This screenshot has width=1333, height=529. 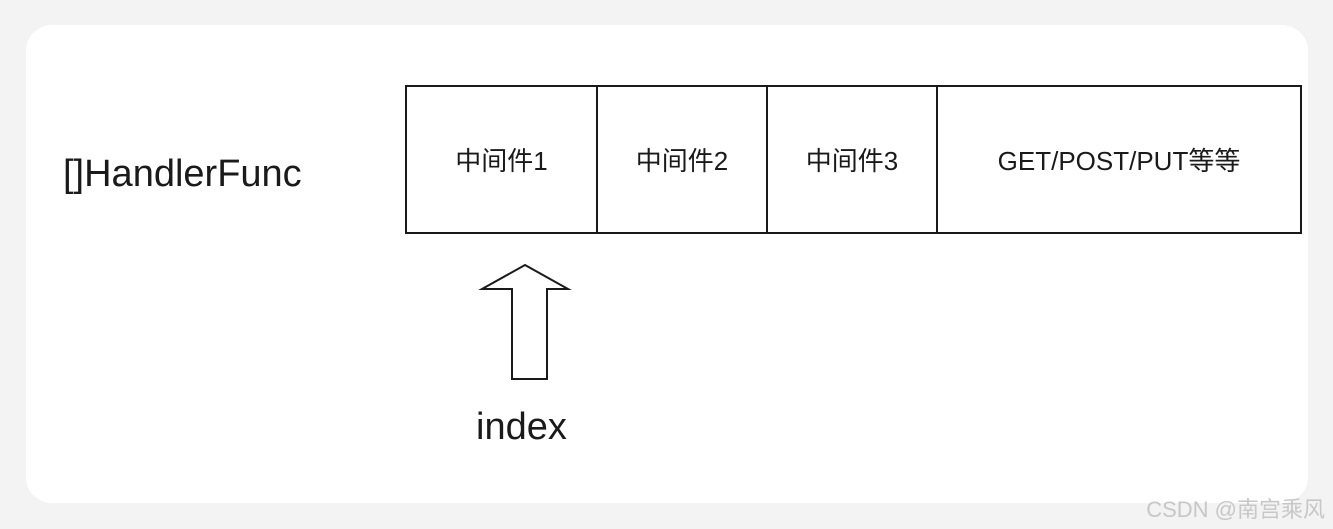 I want to click on chain-cell-middleware-1: 中间件1, so click(x=501, y=161).